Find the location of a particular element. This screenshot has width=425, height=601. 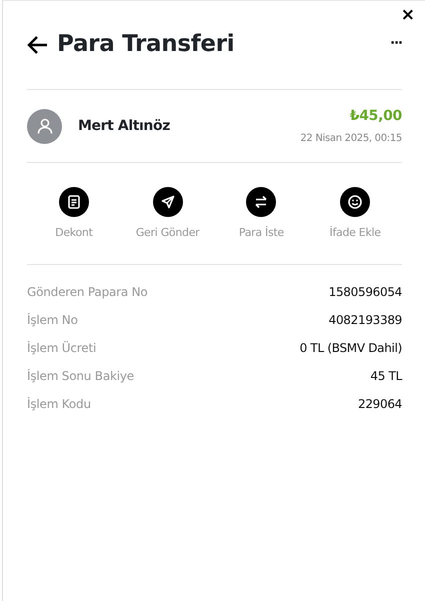

action-button: İfade Ekle is located at coordinates (355, 214).